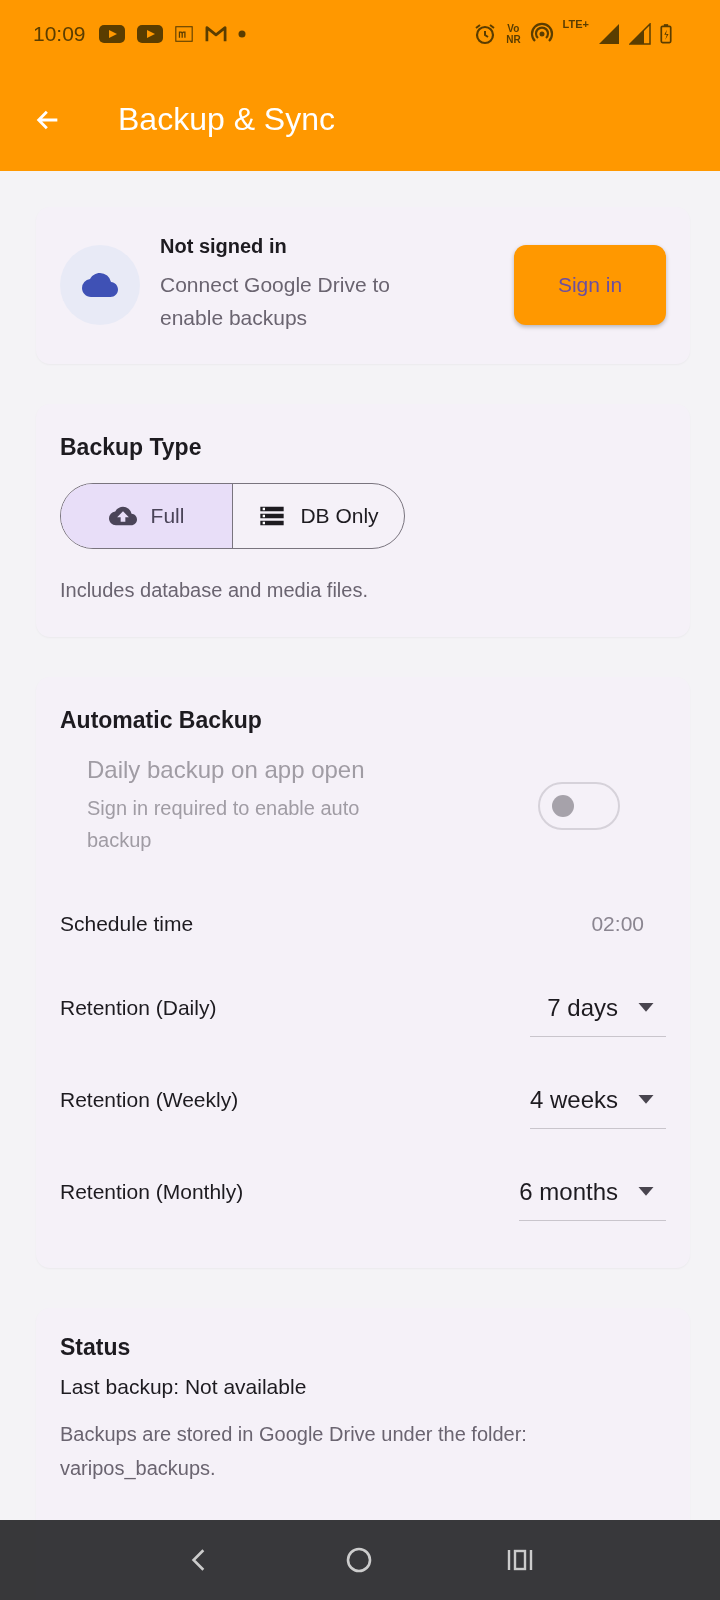 This screenshot has width=720, height=1600. What do you see at coordinates (318, 516) in the screenshot?
I see `backup-type-option: DB Only` at bounding box center [318, 516].